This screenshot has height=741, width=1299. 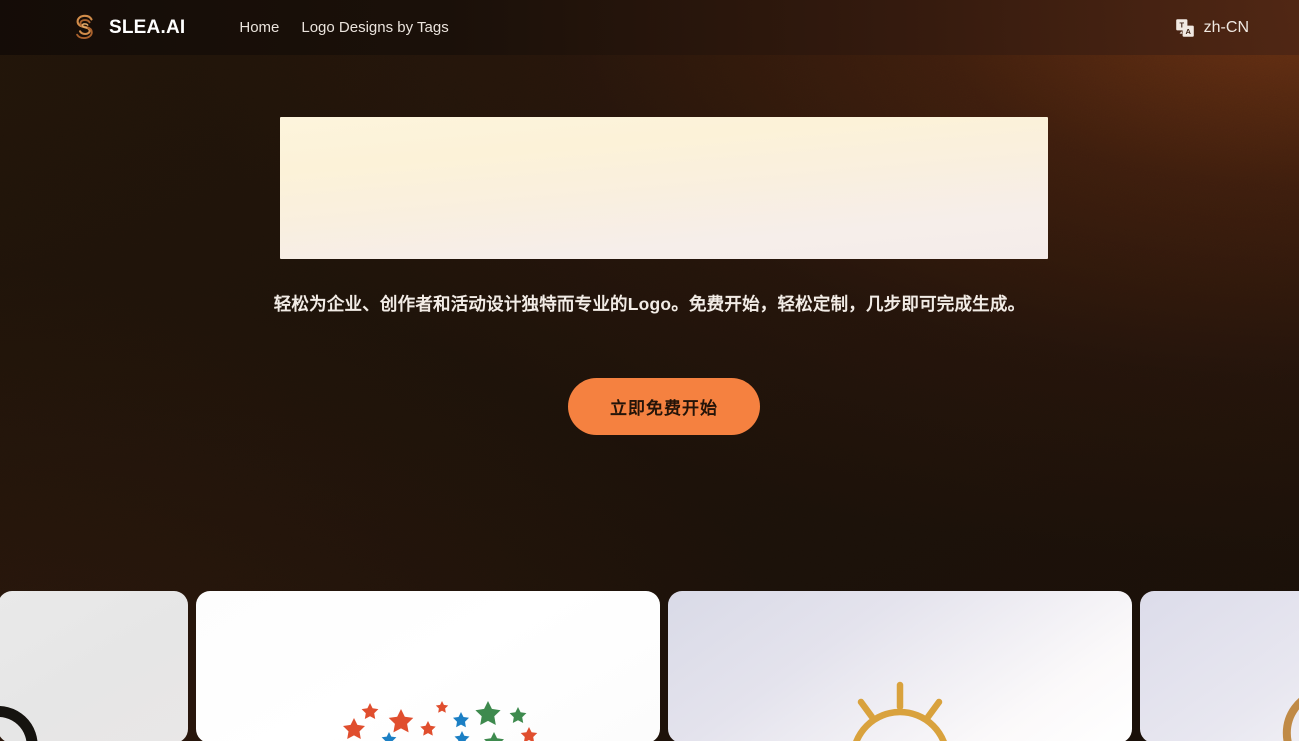 I want to click on brand-logo: SLEA.AI, so click(x=127, y=28).